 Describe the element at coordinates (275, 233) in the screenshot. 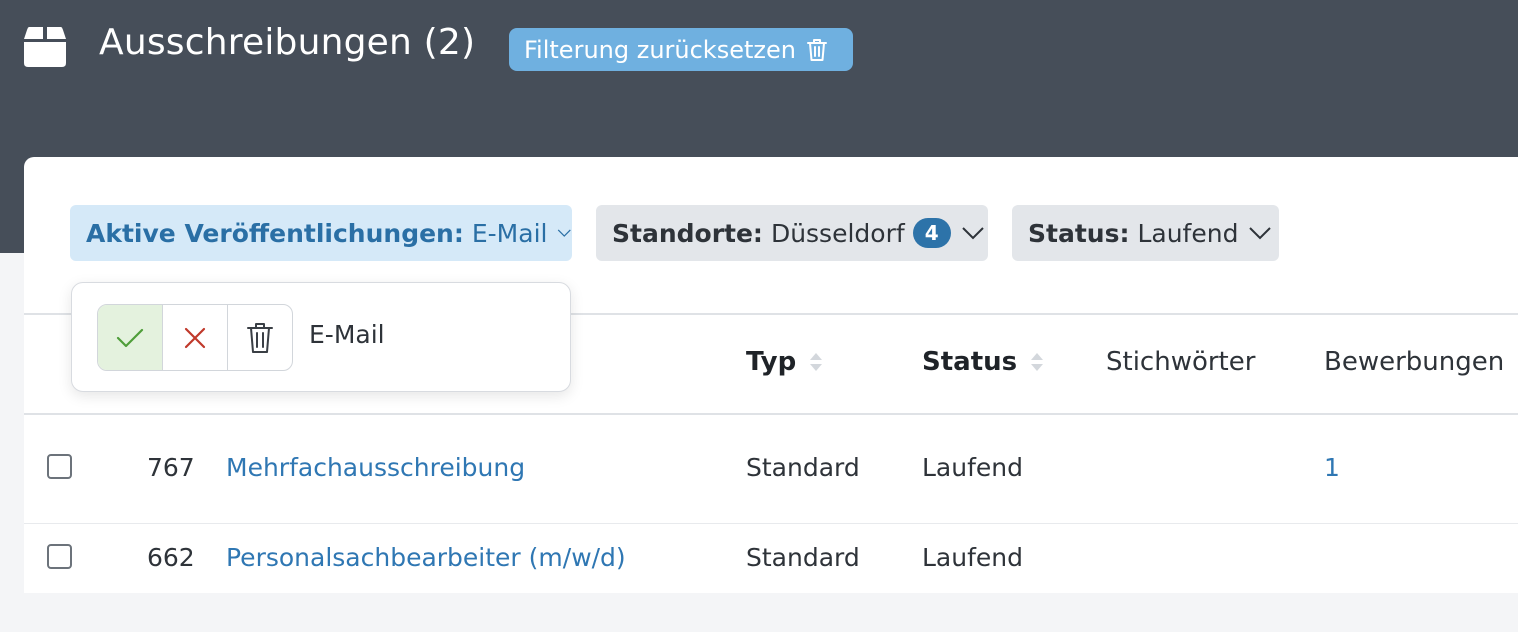

I see `filter-label: Aktive Veröffentlichungen:` at that location.